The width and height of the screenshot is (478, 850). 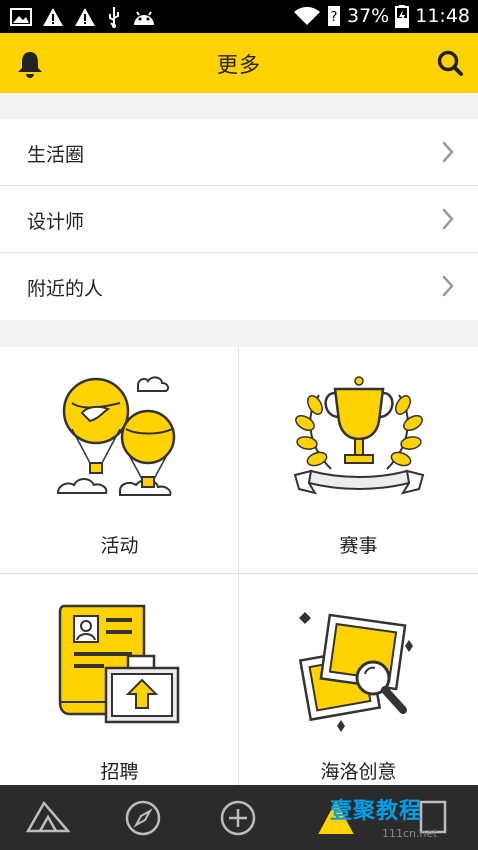 What do you see at coordinates (402, 16) in the screenshot?
I see `battery-charging-icon` at bounding box center [402, 16].